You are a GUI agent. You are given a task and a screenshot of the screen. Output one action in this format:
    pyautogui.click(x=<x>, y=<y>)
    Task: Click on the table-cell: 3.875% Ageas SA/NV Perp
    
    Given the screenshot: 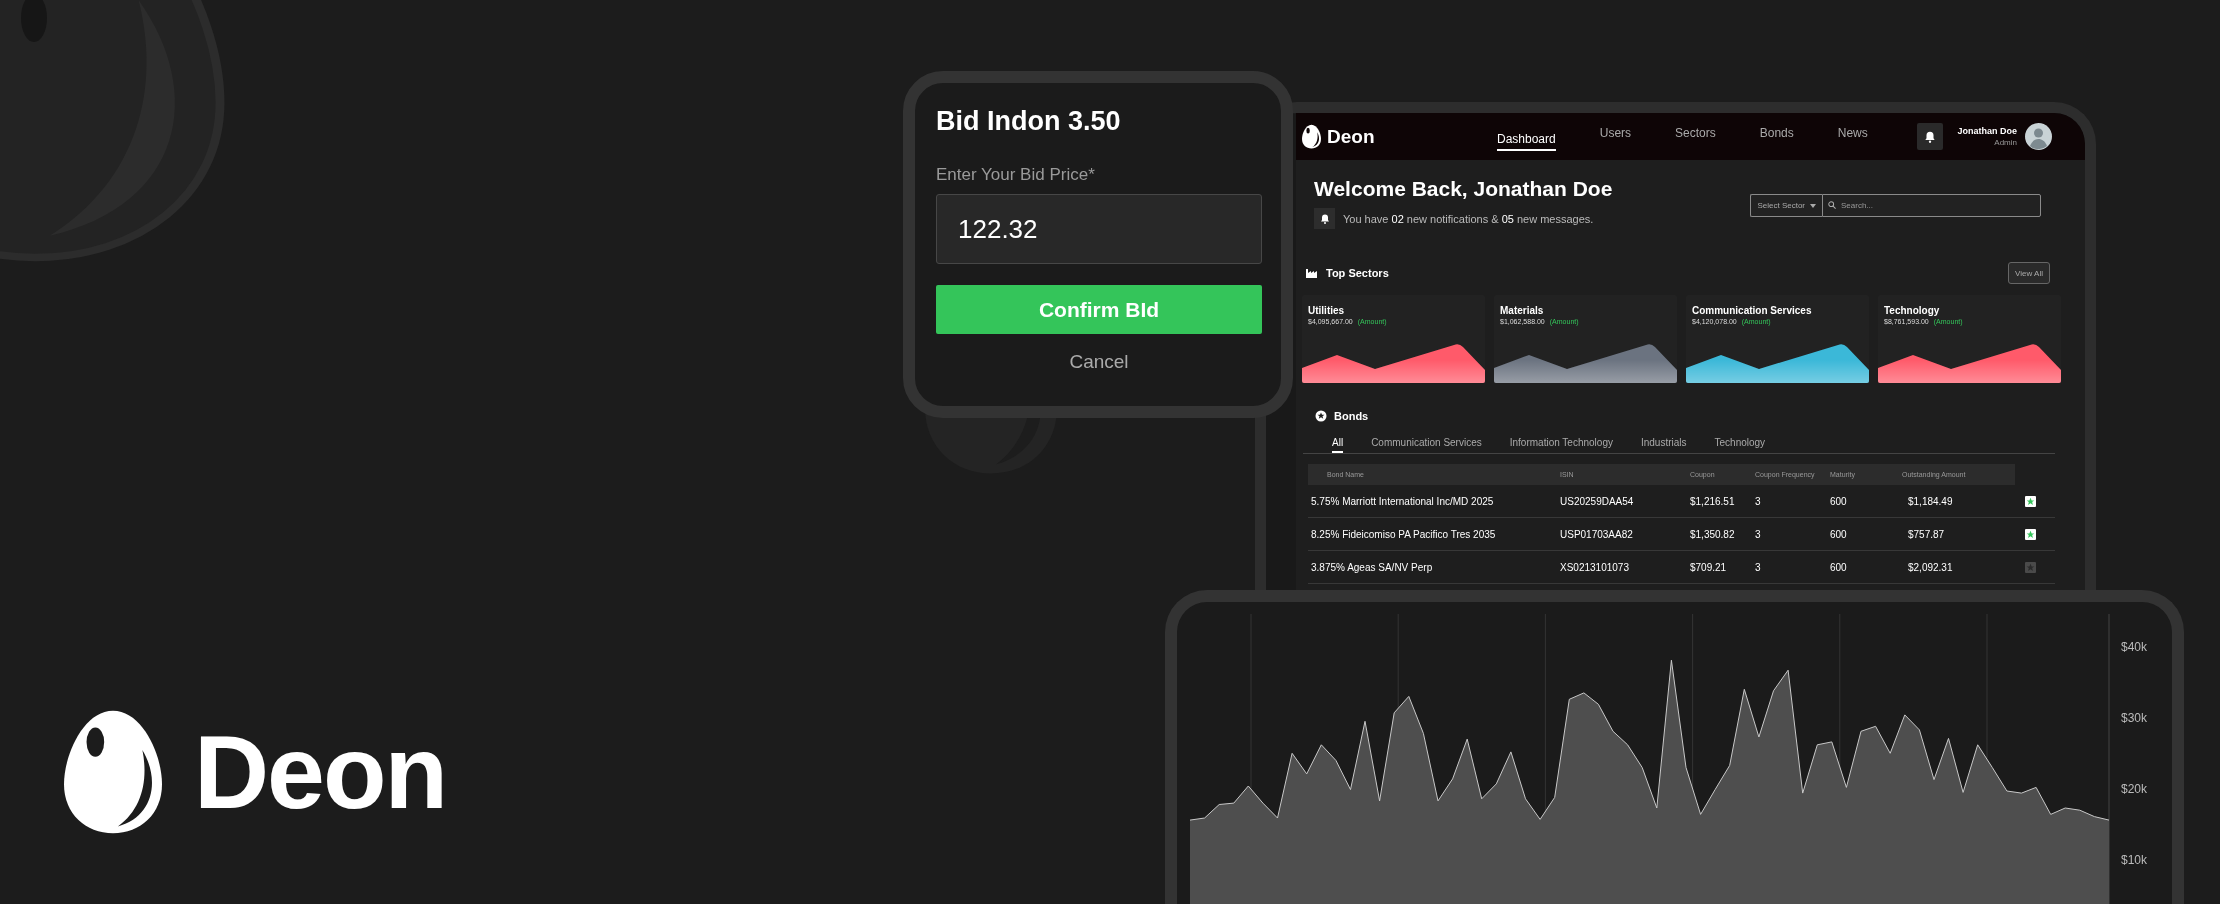 What is the action you would take?
    pyautogui.click(x=1434, y=567)
    